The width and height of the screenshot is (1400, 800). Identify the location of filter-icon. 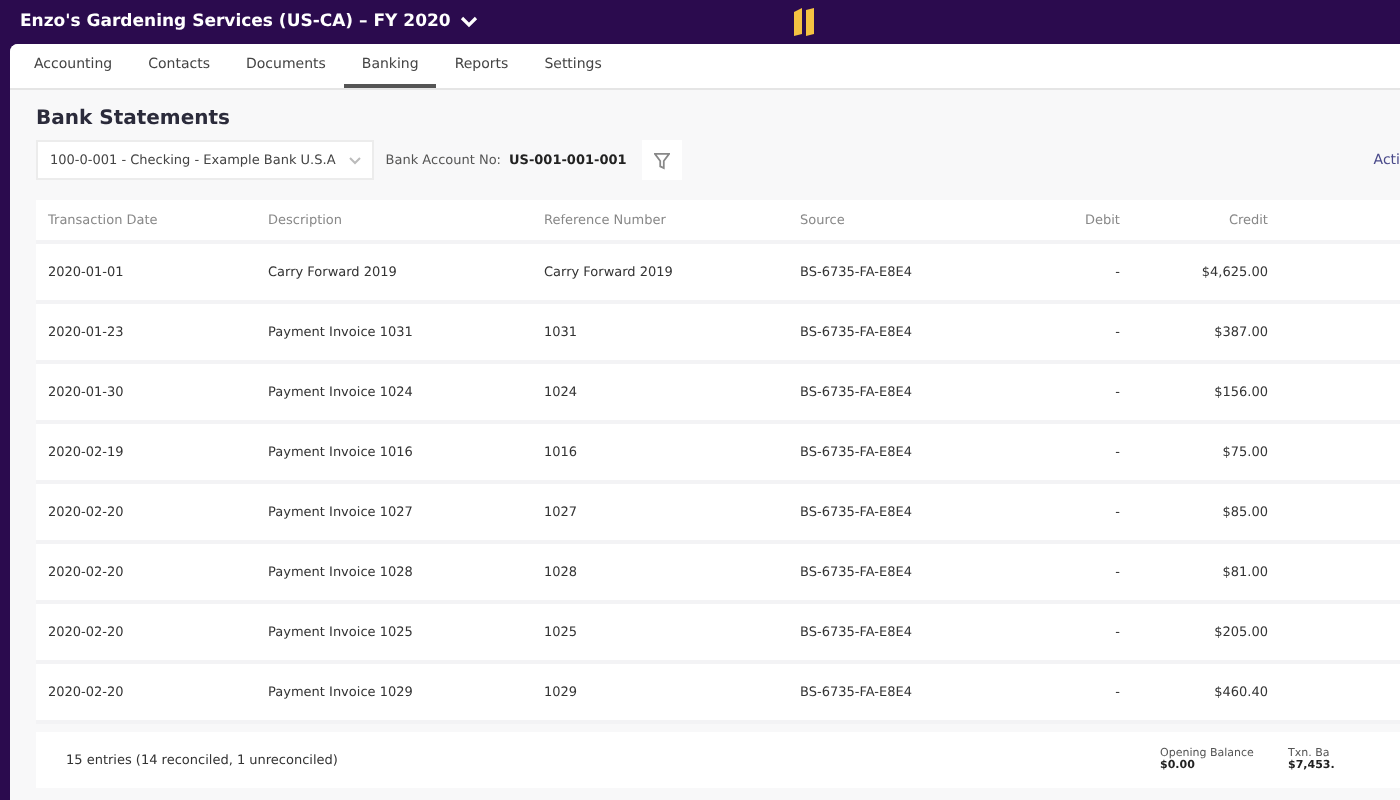
(662, 160).